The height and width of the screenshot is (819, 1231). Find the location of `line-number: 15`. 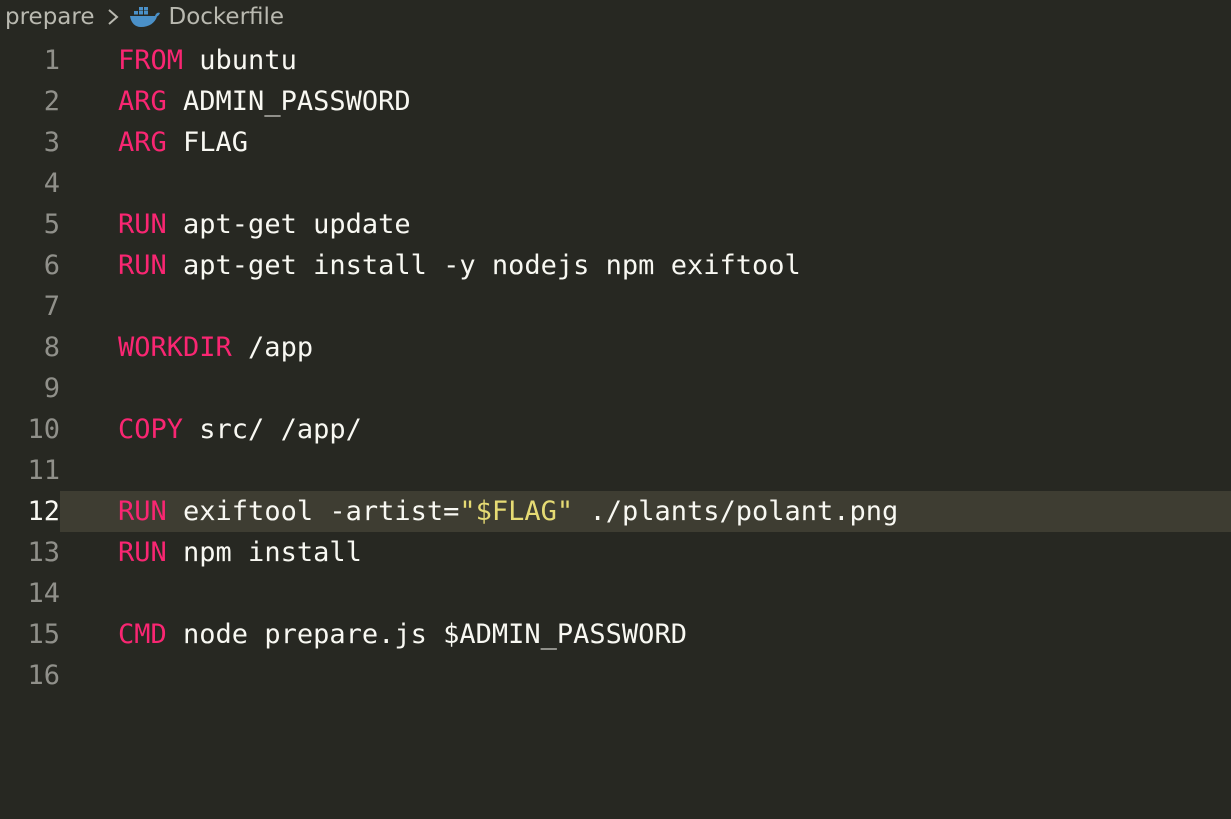

line-number: 15 is located at coordinates (43, 634).